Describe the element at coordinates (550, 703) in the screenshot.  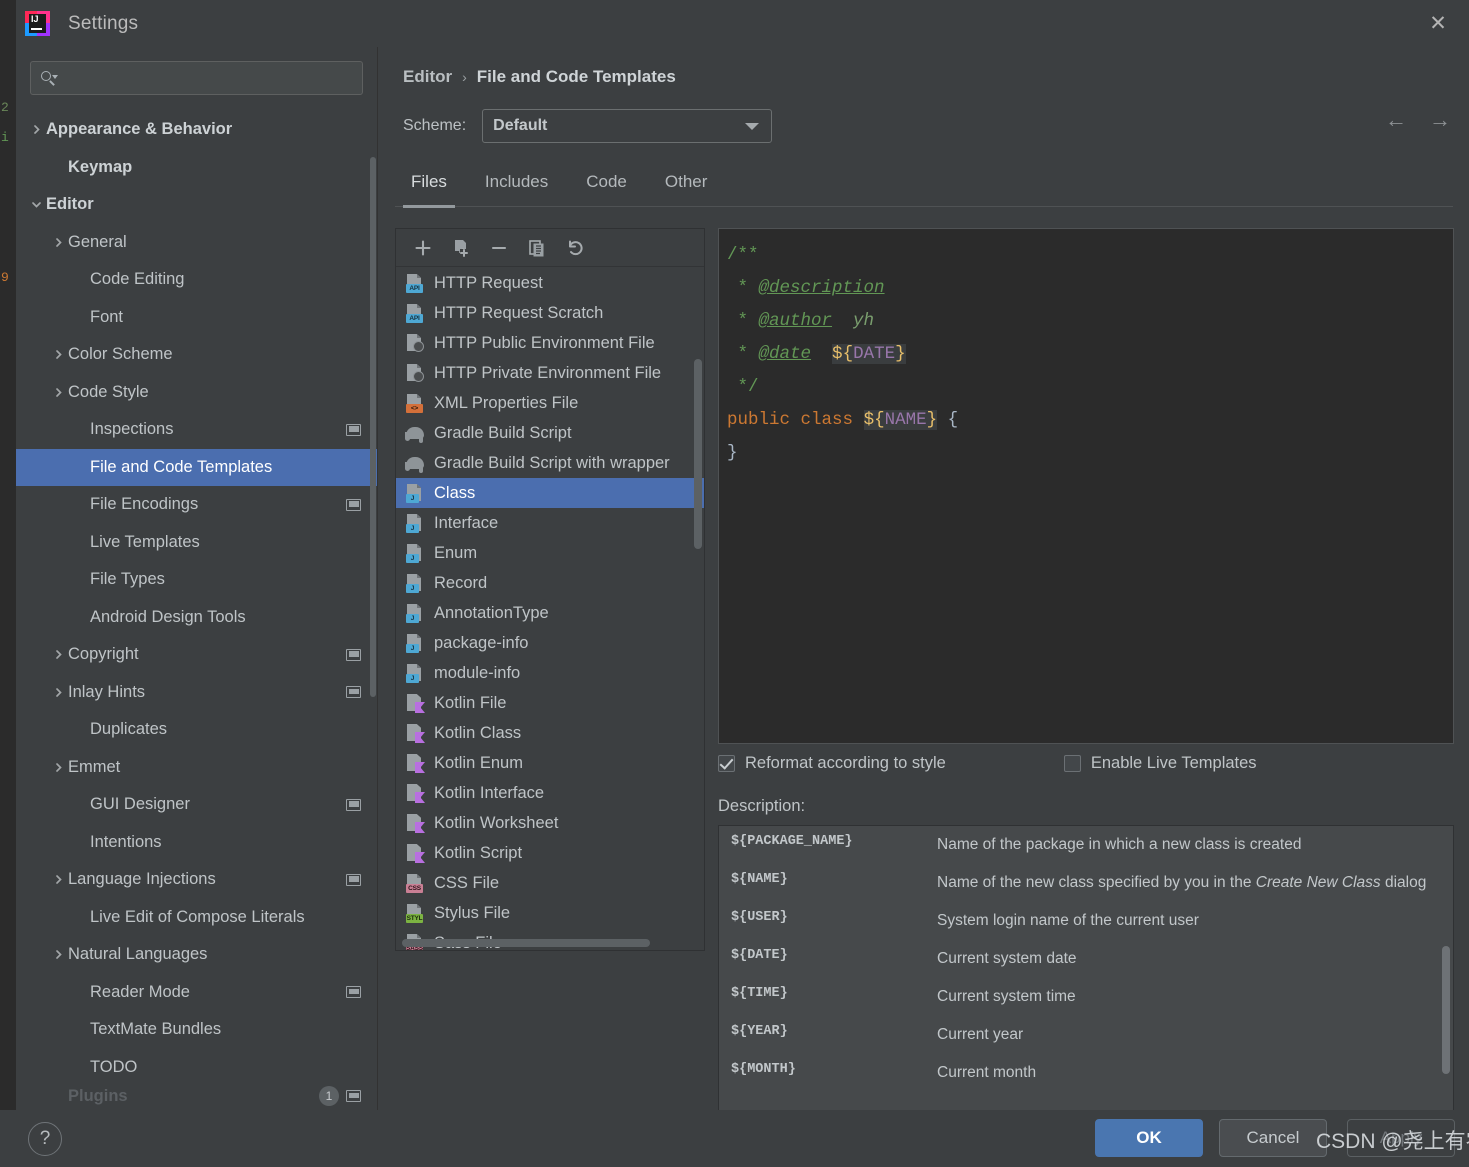
I see `list-item: Kotlin File` at that location.